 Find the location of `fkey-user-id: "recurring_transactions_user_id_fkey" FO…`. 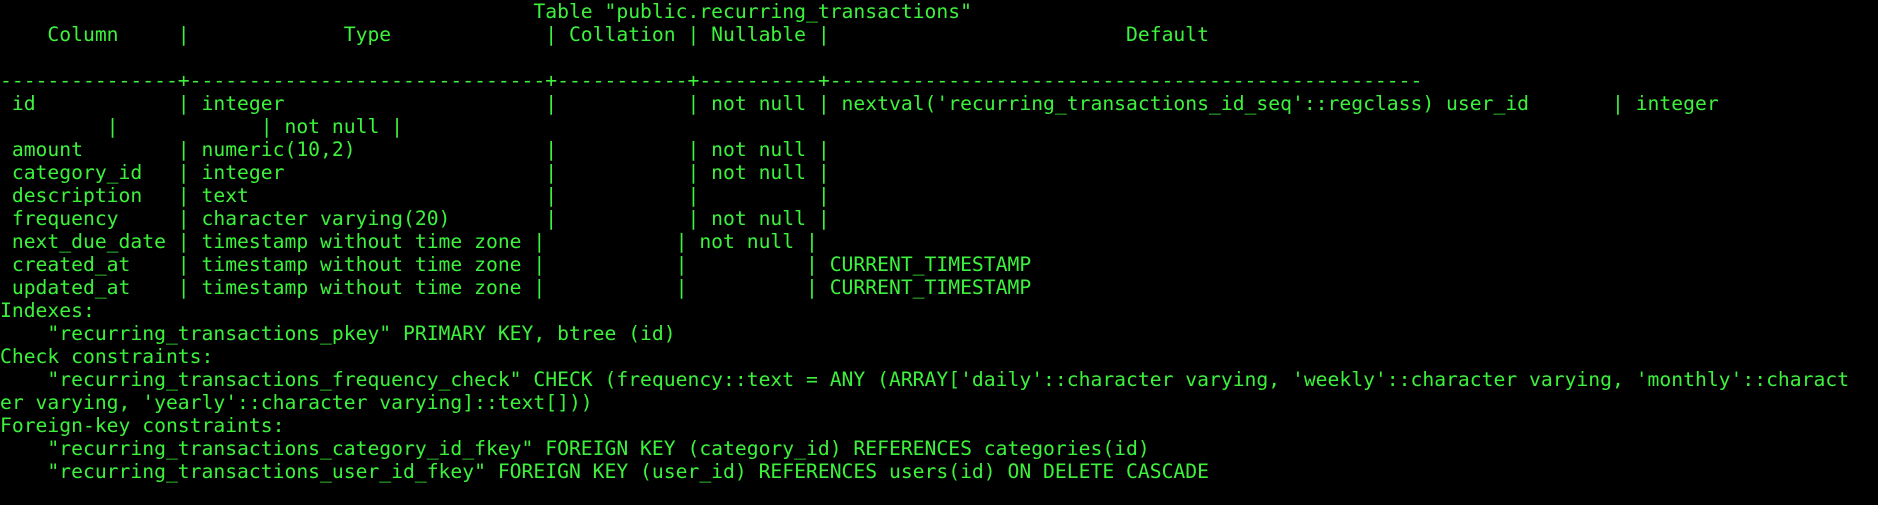

fkey-user-id: "recurring_transactions_user_id_fkey" FO… is located at coordinates (604, 471).